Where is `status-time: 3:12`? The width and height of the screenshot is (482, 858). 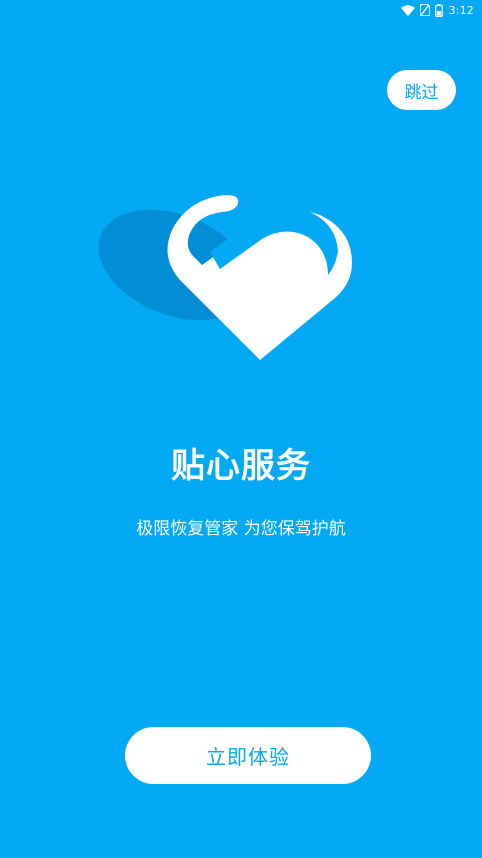
status-time: 3:12 is located at coordinates (461, 10).